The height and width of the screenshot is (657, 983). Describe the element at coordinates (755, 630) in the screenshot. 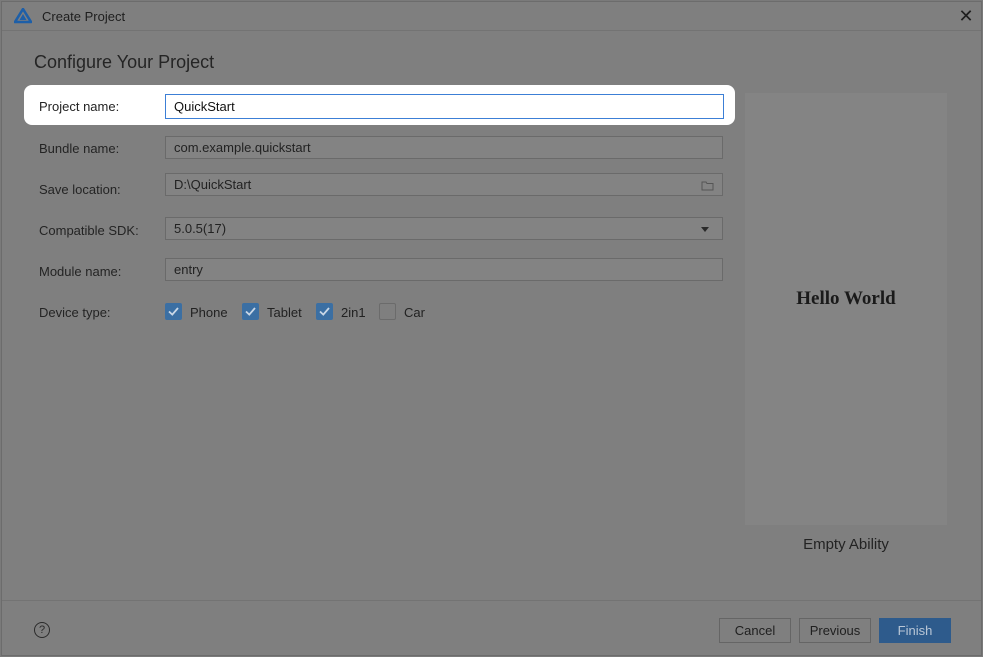

I see `cancel-button: Cancel` at that location.